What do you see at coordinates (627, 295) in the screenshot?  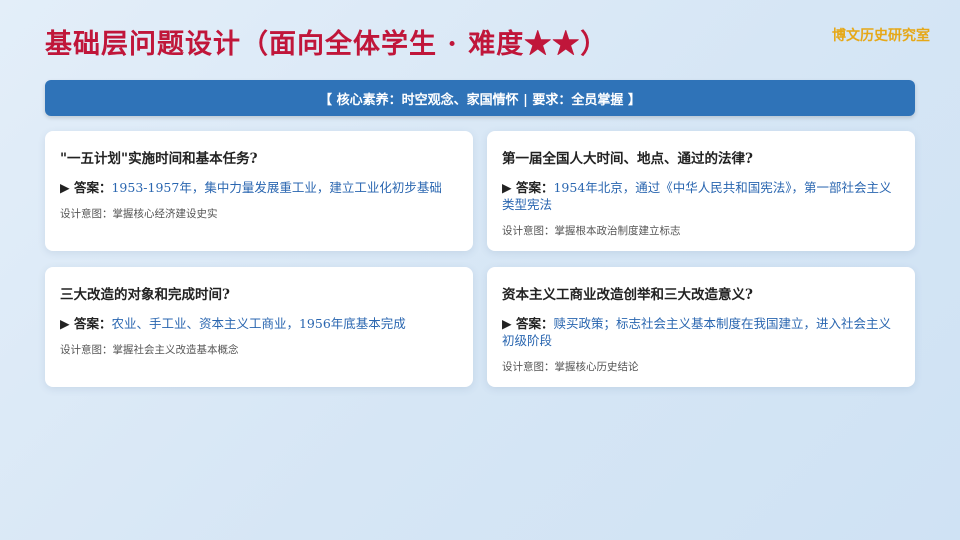 I see `question-text: 资本主义工商业改造创举和三大改造意义?` at bounding box center [627, 295].